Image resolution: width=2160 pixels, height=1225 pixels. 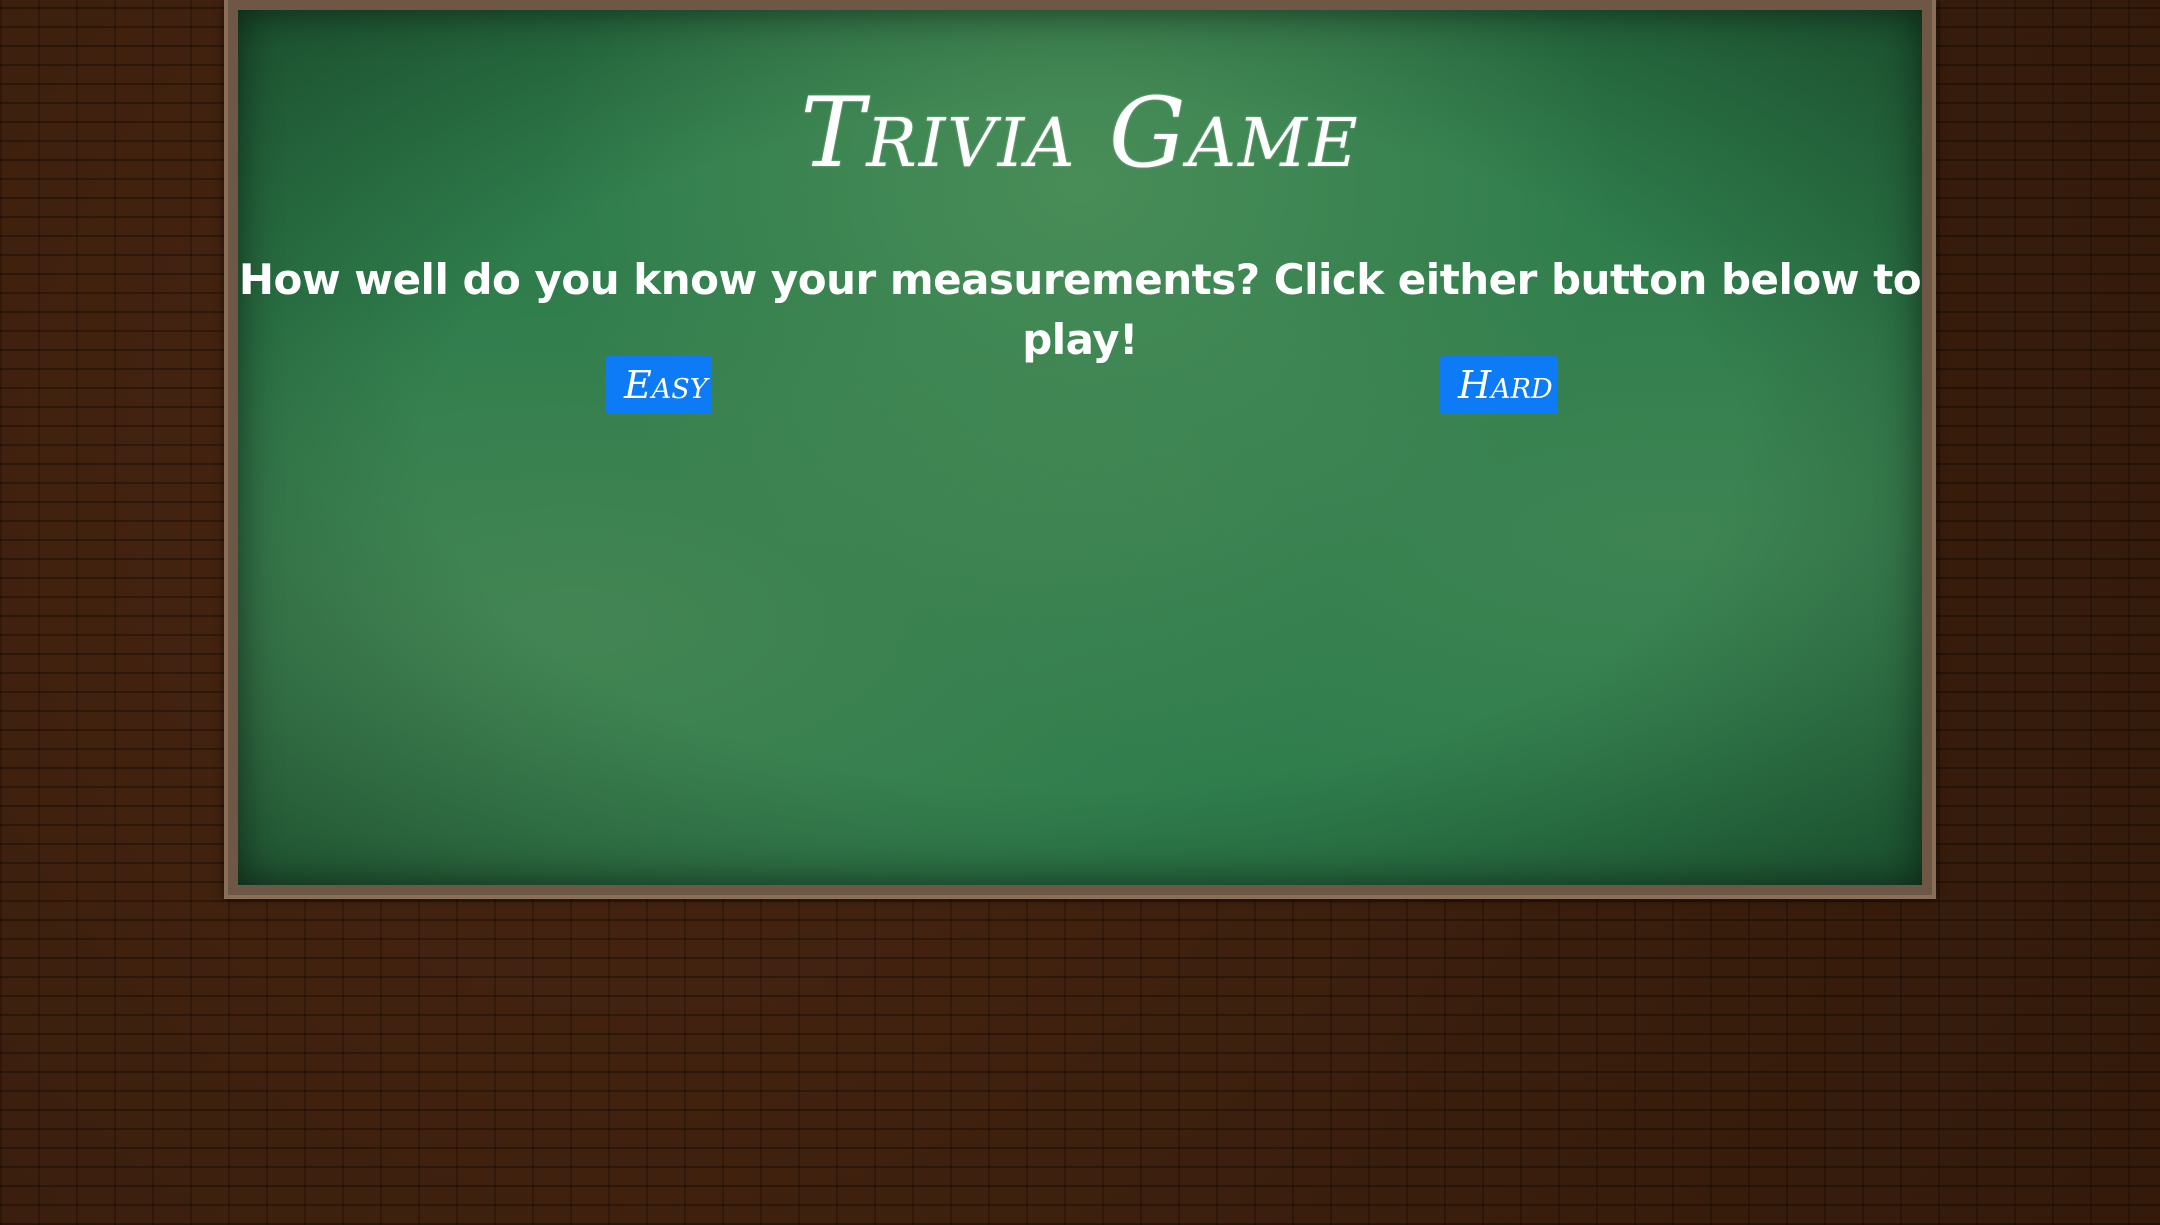 What do you see at coordinates (1080, 133) in the screenshot?
I see `page-title: Trivia Game` at bounding box center [1080, 133].